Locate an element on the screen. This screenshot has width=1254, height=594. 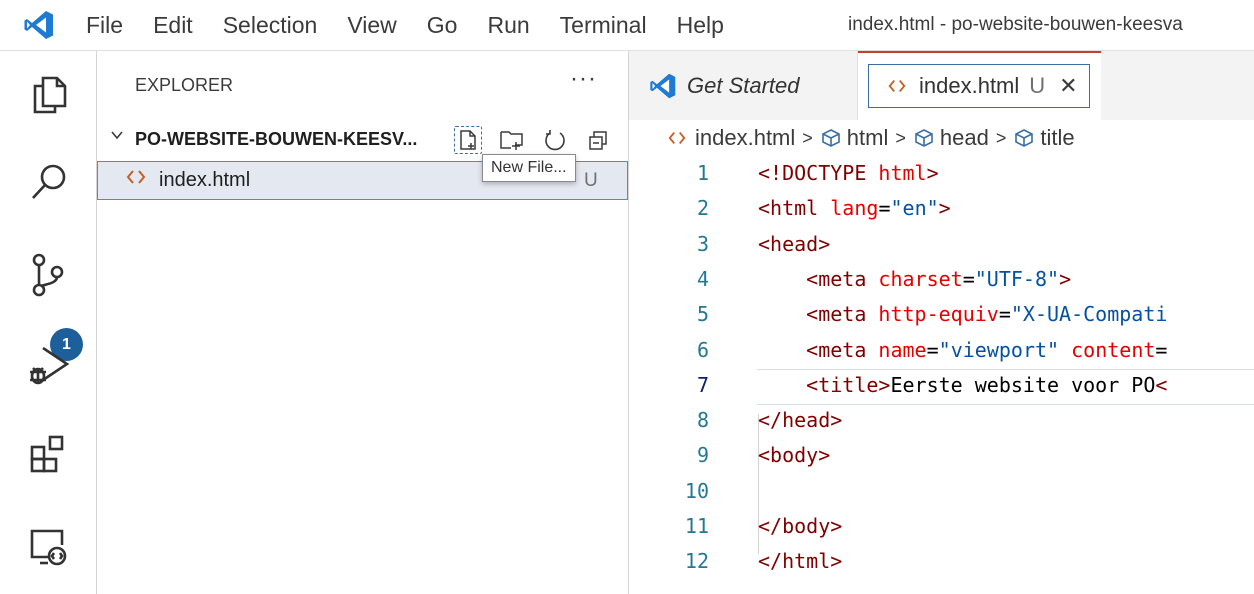
code-text: </body> is located at coordinates (800, 526).